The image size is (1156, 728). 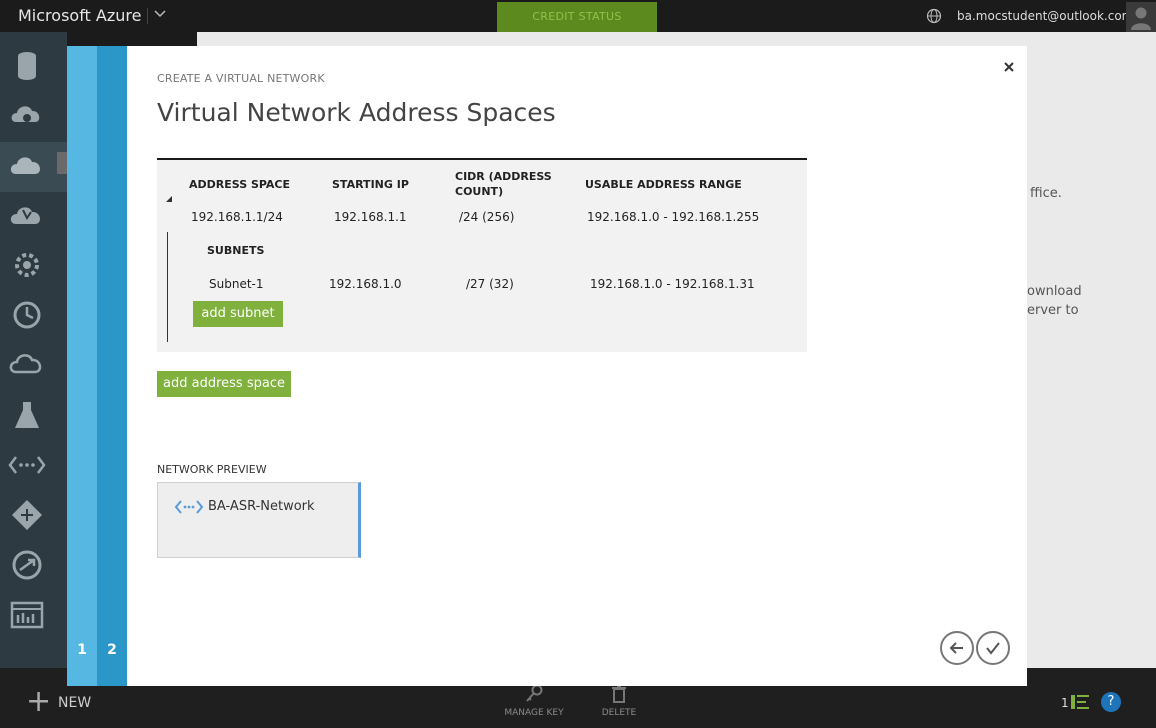 What do you see at coordinates (236, 250) in the screenshot?
I see `subnets-header: SUBNETS` at bounding box center [236, 250].